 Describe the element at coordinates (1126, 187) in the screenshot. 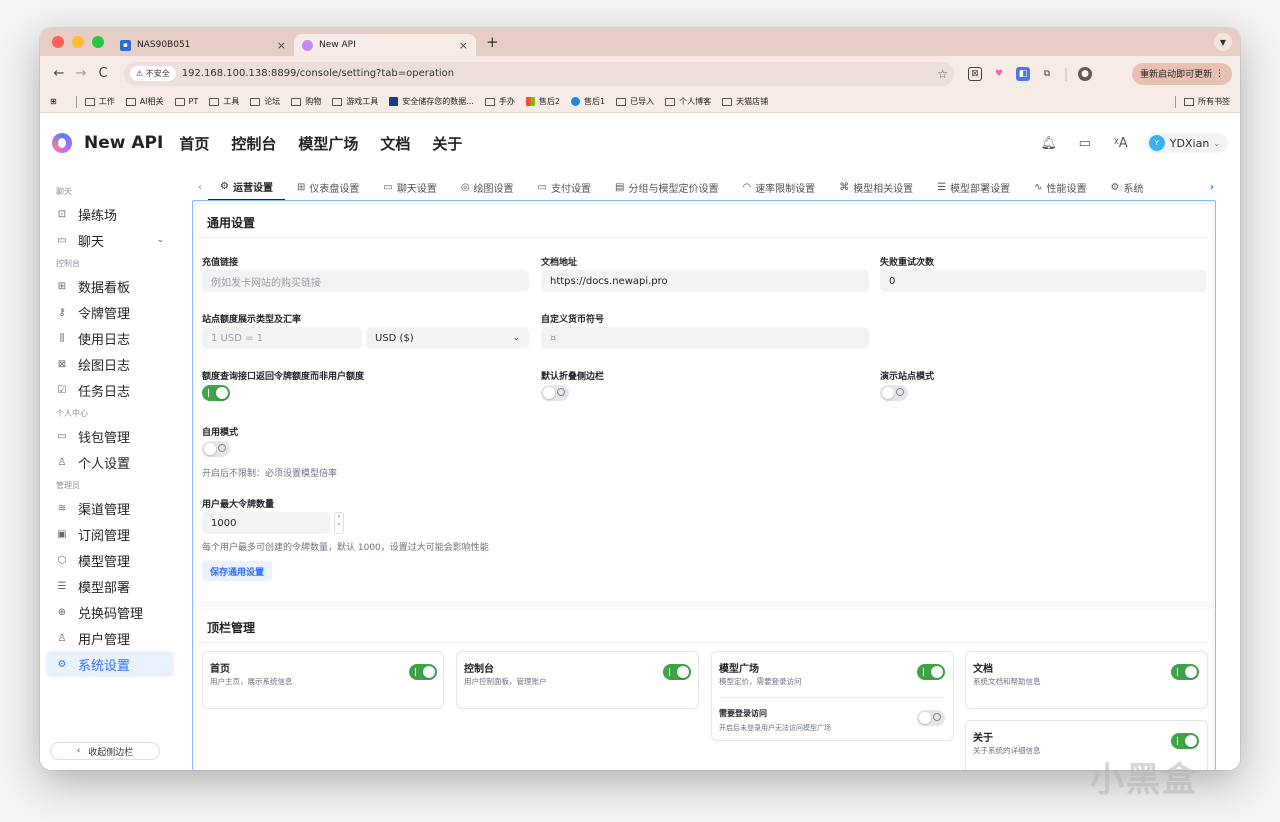

I see `tab-system: ⚙ 系统` at that location.